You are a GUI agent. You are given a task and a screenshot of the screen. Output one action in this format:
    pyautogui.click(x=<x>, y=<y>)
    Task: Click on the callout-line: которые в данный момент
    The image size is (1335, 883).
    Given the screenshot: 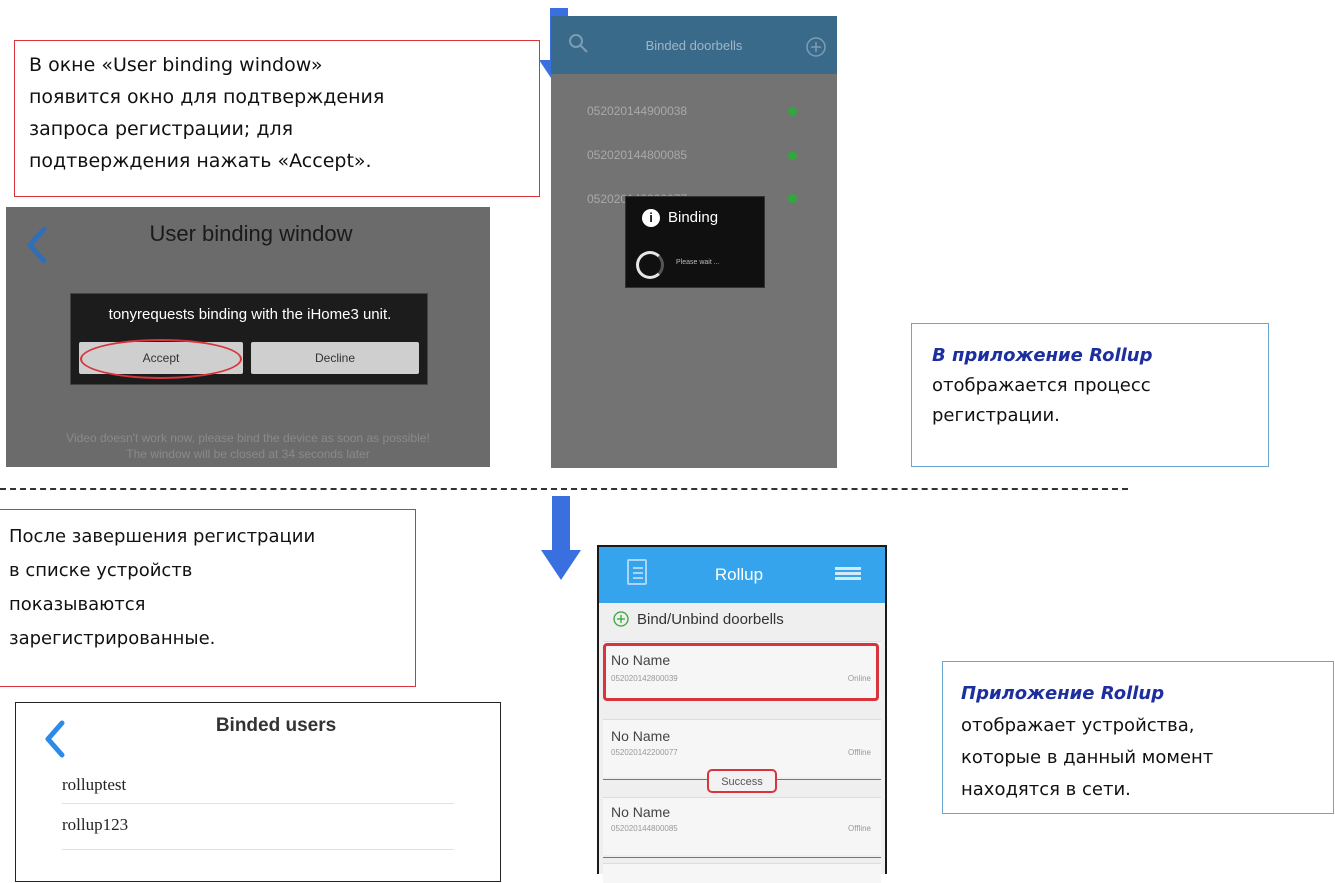 What is the action you would take?
    pyautogui.click(x=1087, y=757)
    